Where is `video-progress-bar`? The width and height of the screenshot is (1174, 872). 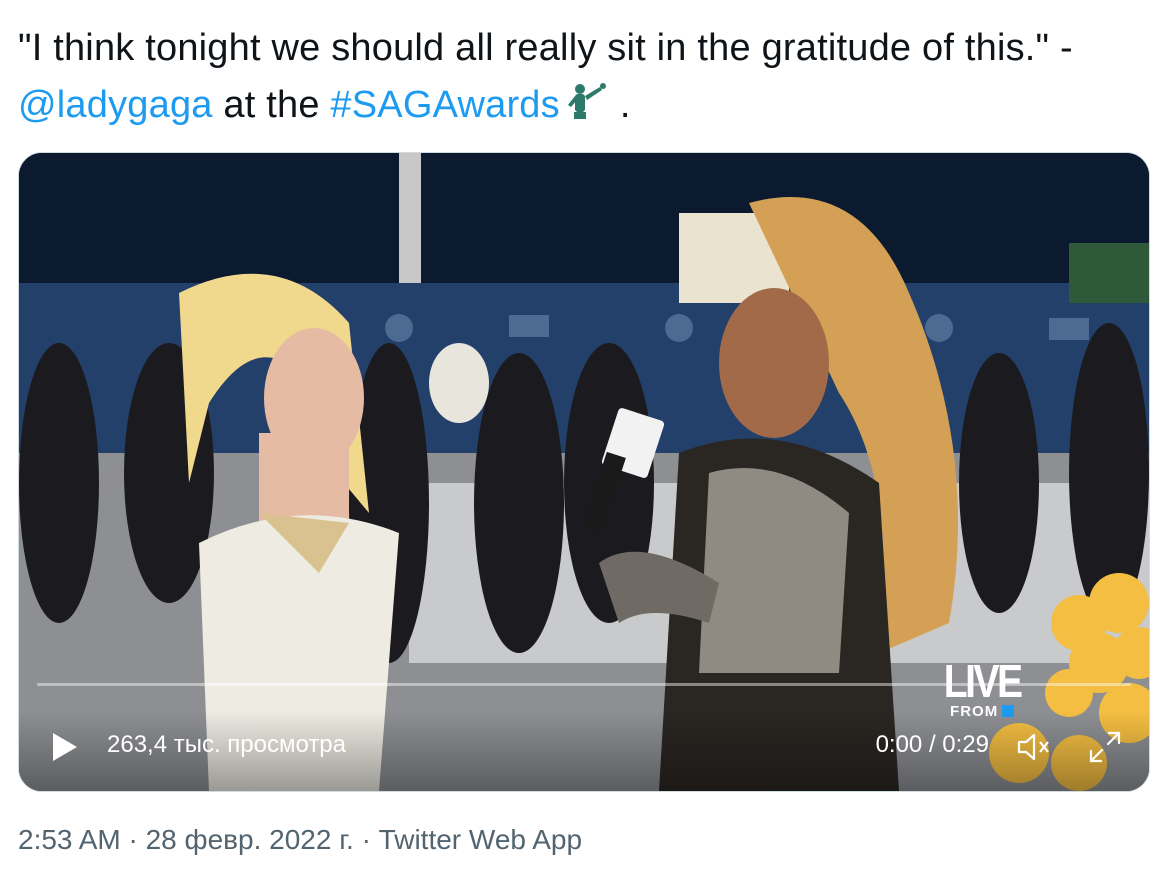 video-progress-bar is located at coordinates (584, 684).